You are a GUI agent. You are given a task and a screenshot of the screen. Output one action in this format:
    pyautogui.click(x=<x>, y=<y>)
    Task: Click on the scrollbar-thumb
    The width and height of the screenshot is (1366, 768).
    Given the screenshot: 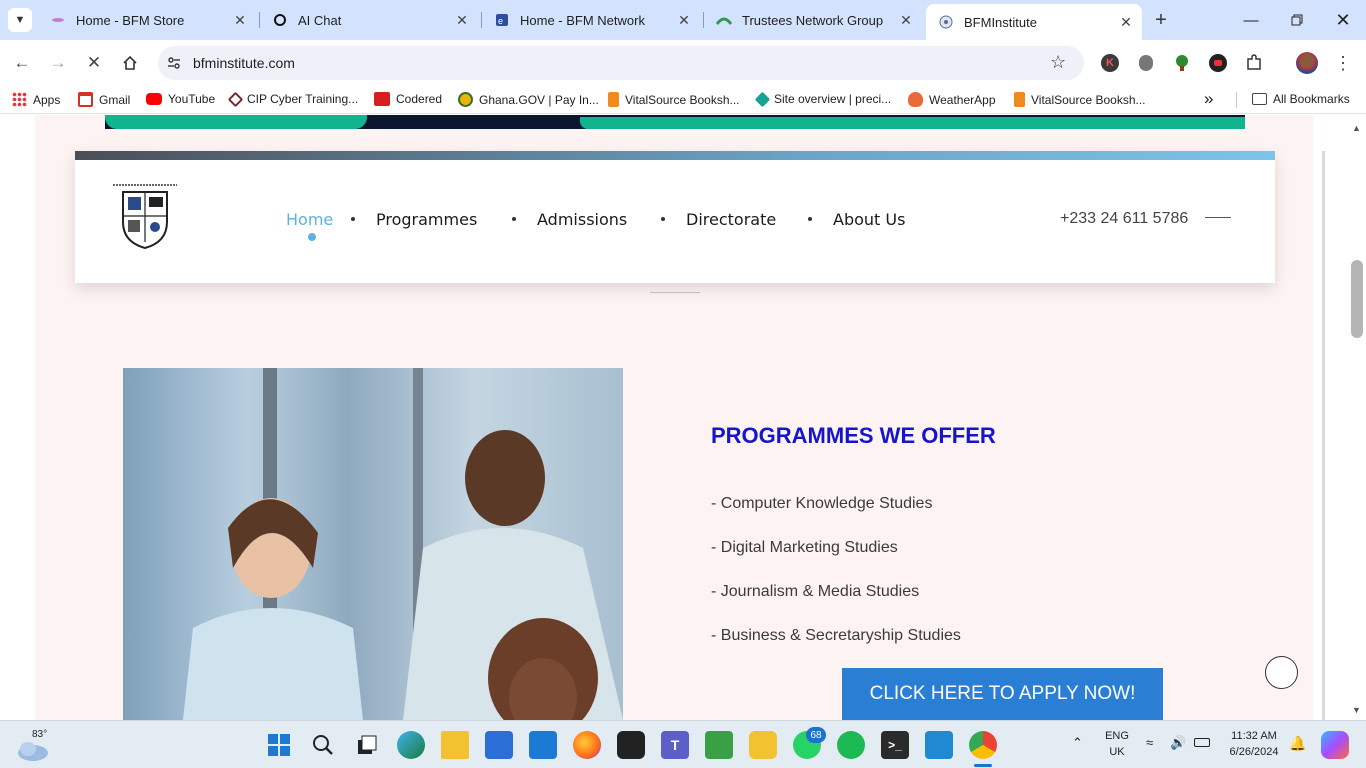 What is the action you would take?
    pyautogui.click(x=1357, y=299)
    